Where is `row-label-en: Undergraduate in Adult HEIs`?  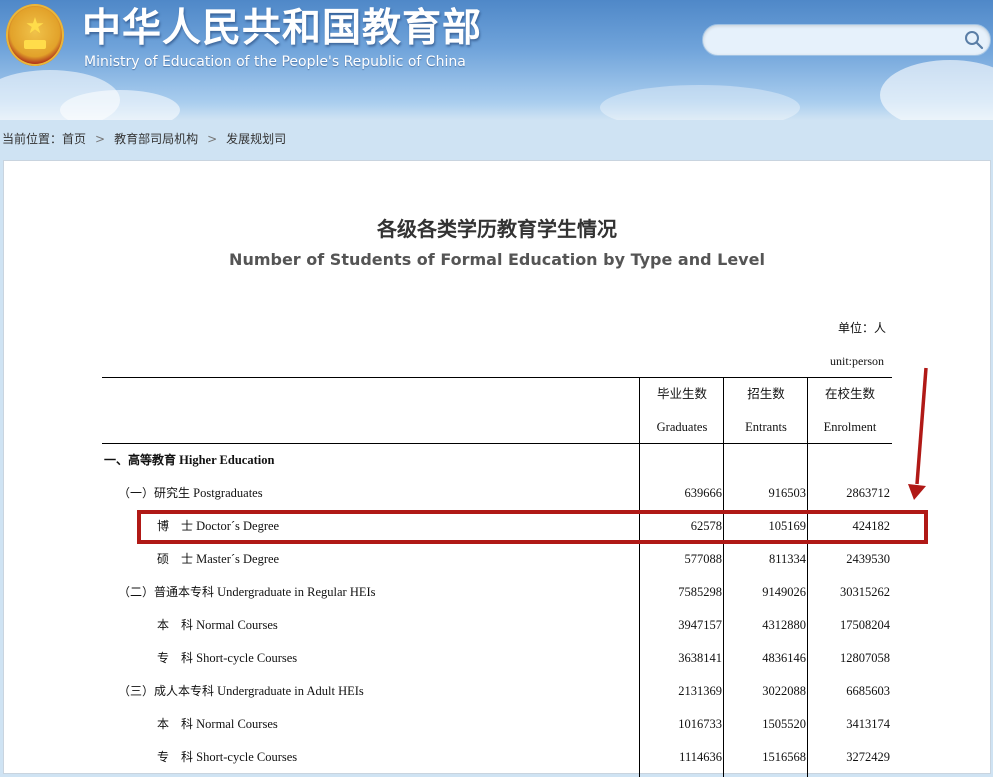
row-label-en: Undergraduate in Adult HEIs is located at coordinates (290, 691).